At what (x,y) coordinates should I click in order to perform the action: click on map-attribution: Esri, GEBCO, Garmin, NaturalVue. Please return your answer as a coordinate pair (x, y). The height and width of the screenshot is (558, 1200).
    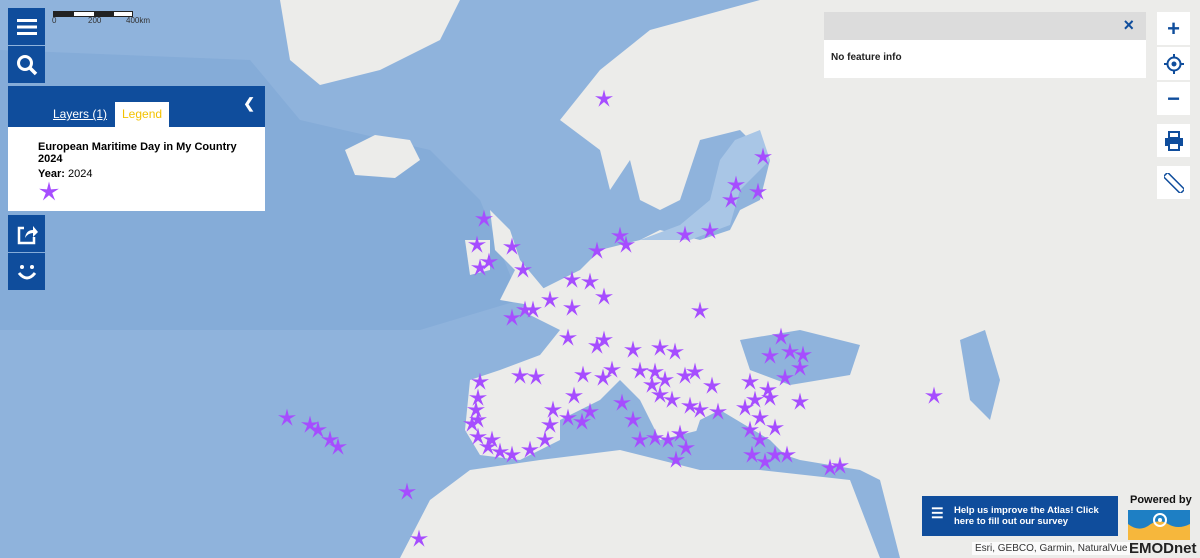
    Looking at the image, I should click on (1051, 548).